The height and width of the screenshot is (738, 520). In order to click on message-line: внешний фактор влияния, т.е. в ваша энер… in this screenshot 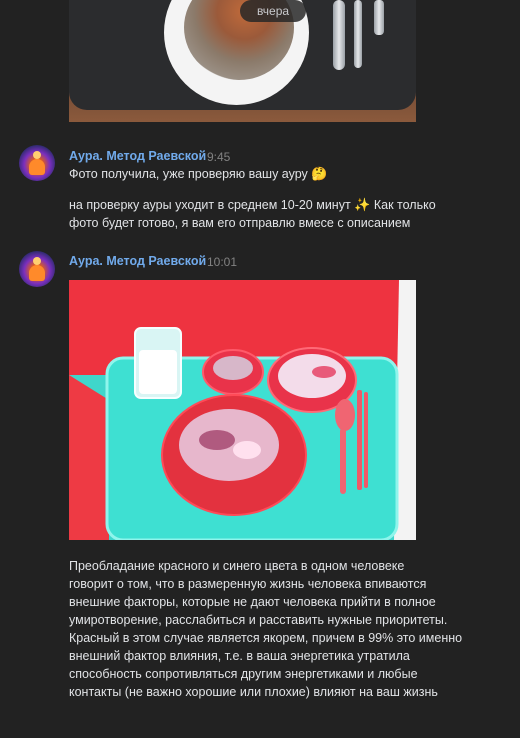, I will do `click(239, 656)`.